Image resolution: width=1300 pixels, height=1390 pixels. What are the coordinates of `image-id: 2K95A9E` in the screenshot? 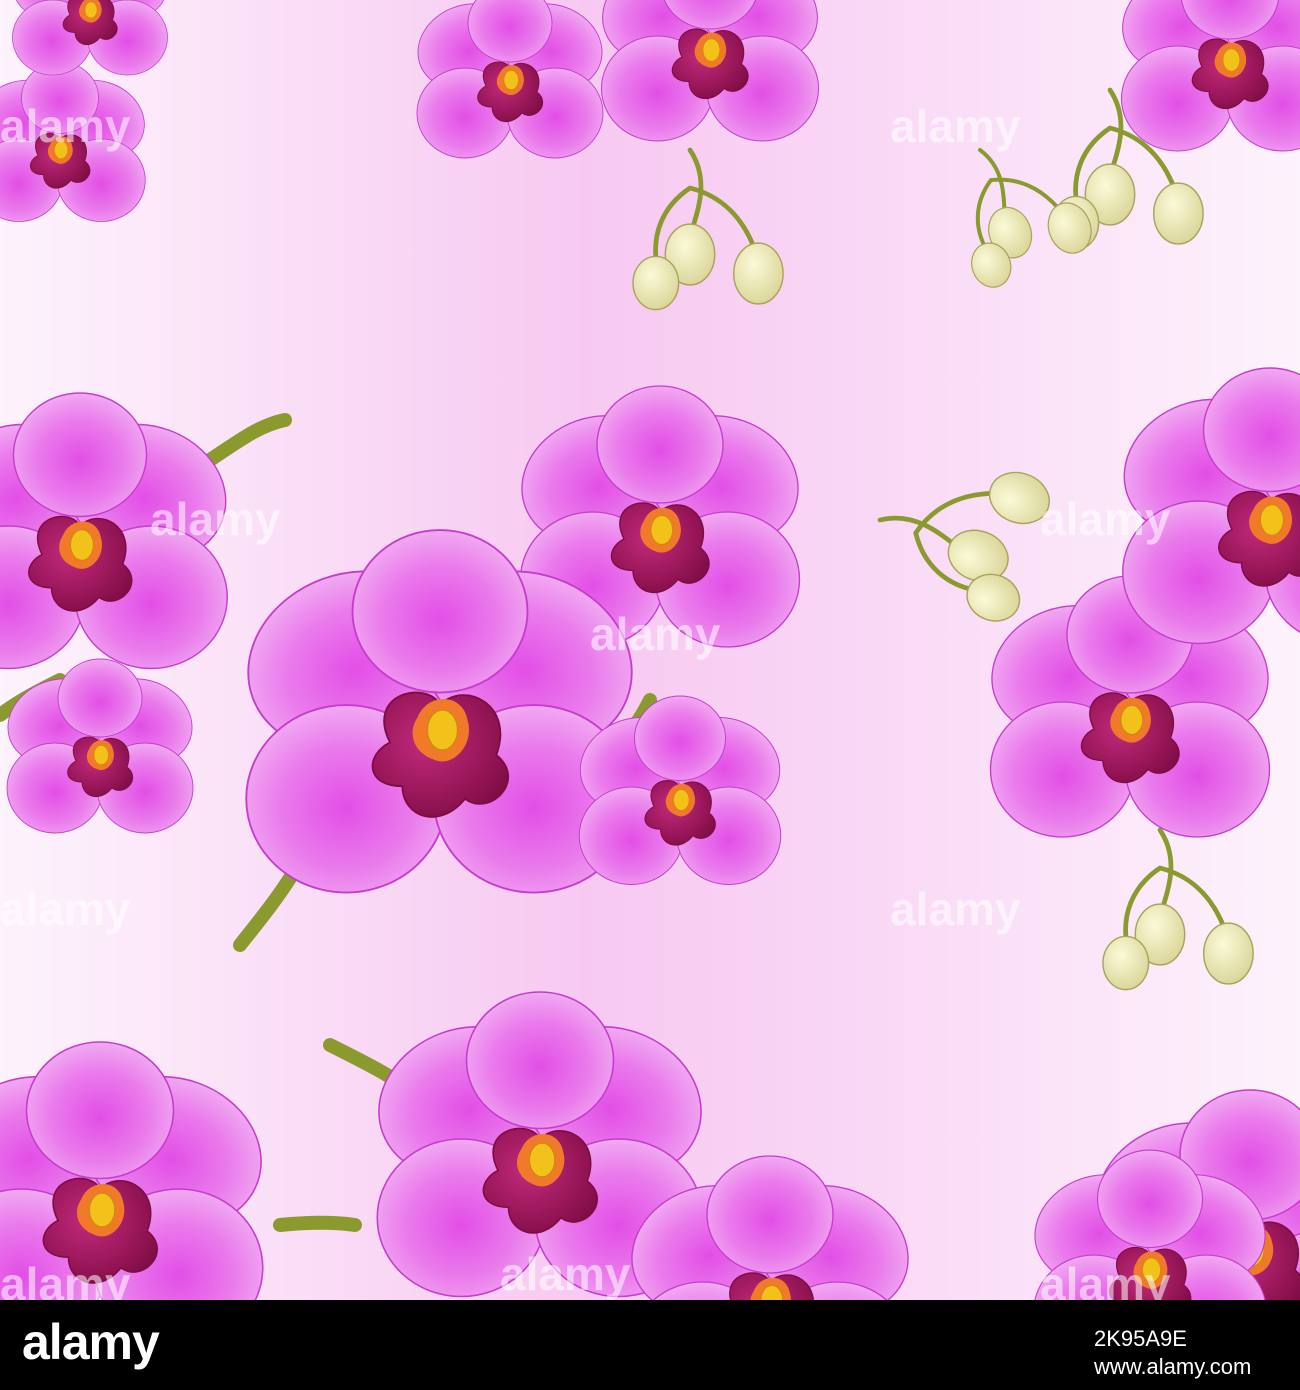 It's located at (1140, 1338).